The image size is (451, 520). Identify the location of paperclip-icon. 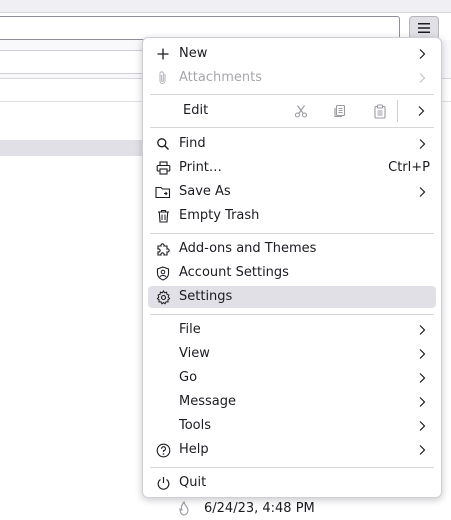
(163, 78).